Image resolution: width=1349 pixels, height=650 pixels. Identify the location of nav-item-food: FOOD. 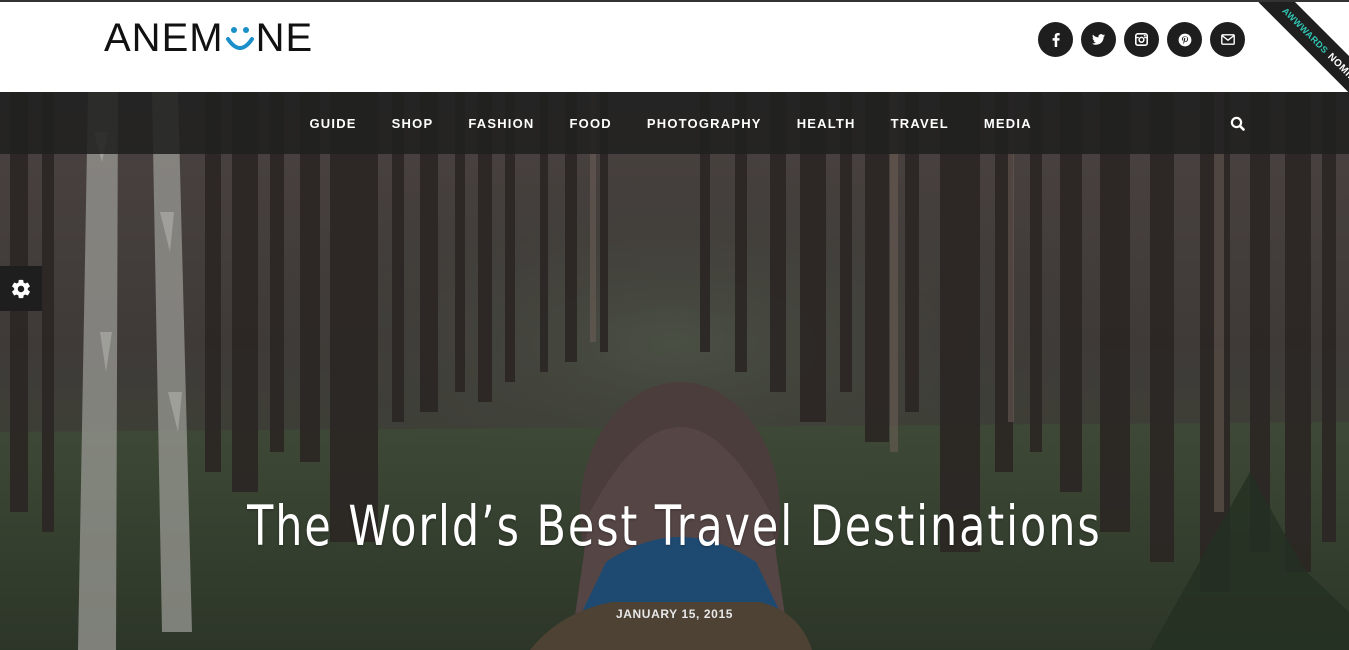
(590, 123).